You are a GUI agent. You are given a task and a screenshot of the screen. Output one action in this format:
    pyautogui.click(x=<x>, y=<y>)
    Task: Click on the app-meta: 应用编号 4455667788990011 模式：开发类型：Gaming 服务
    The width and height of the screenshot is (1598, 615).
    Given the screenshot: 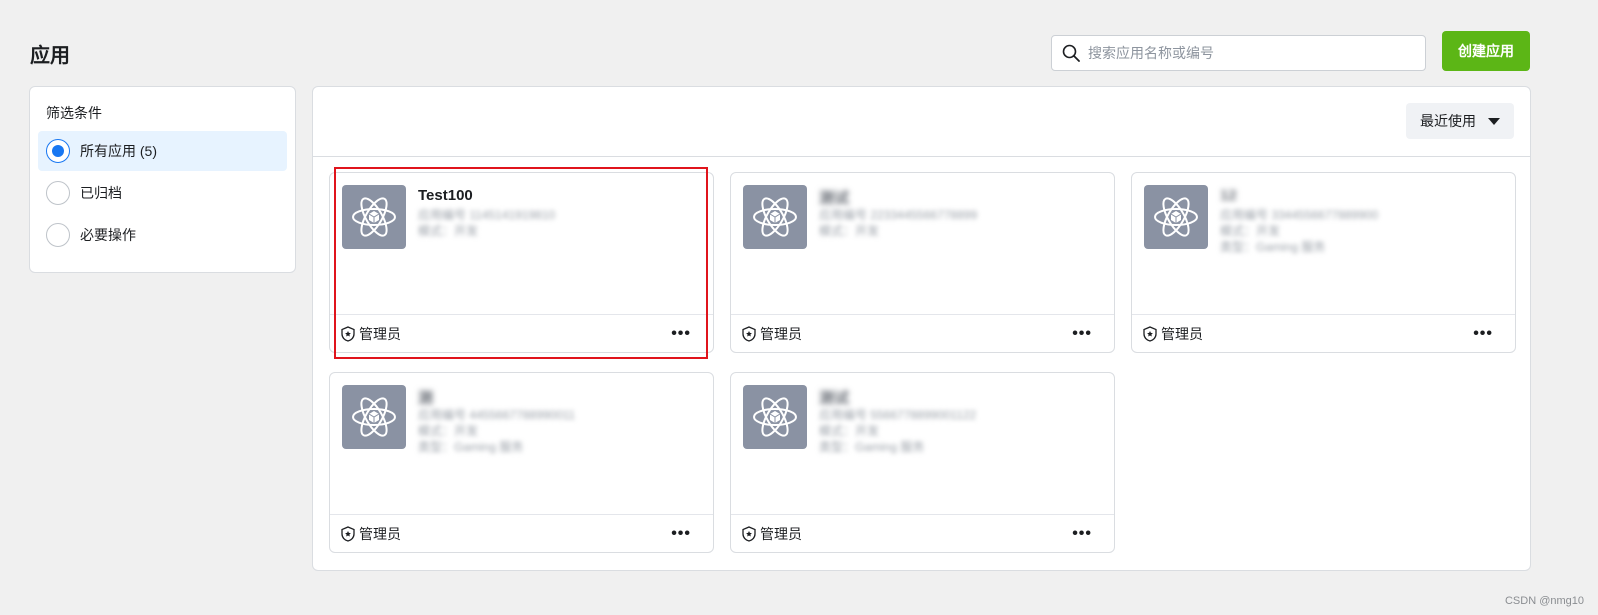 What is the action you would take?
    pyautogui.click(x=496, y=431)
    